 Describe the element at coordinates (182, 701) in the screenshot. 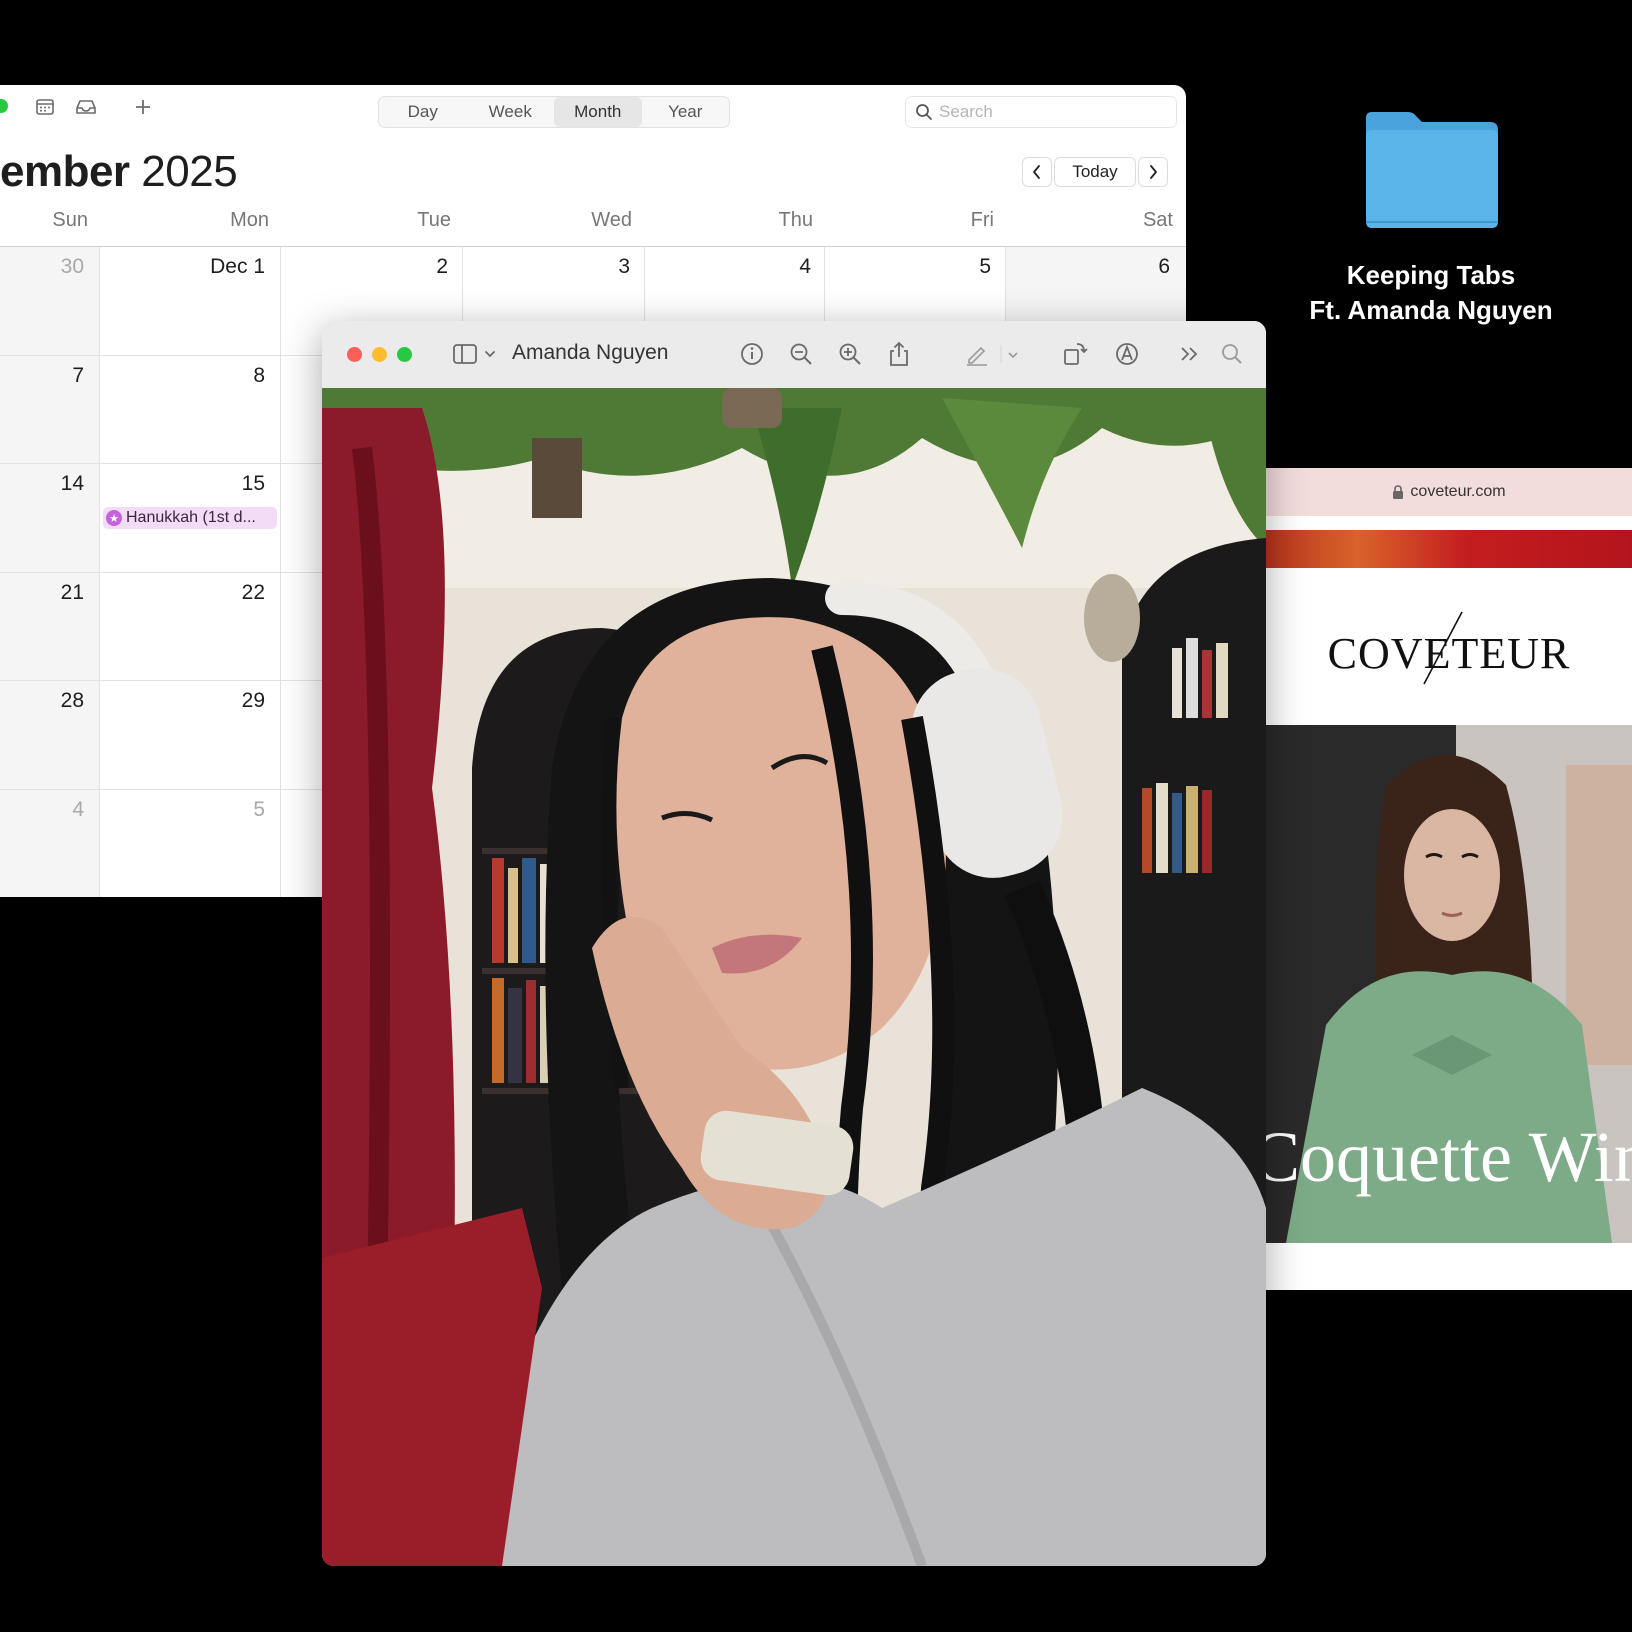

I see `day-cell-number: 29` at that location.